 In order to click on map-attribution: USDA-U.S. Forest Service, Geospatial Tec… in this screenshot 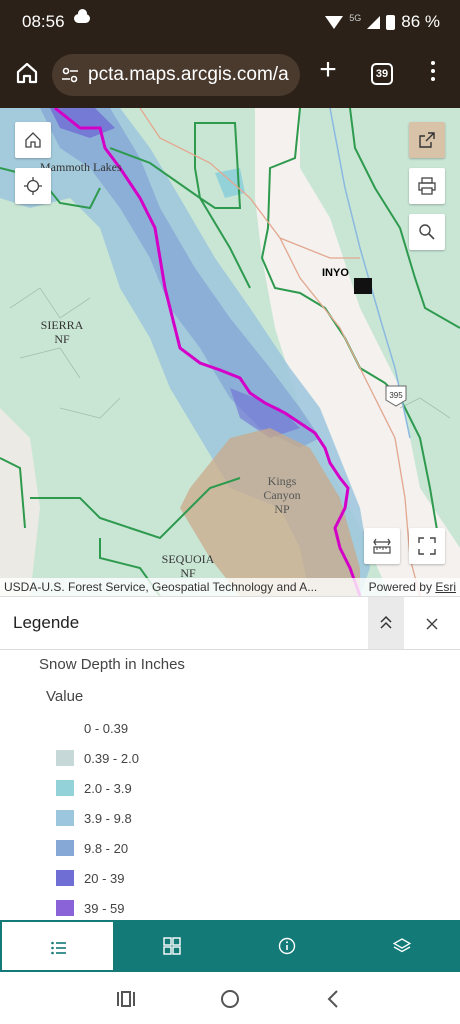, I will do `click(230, 587)`.